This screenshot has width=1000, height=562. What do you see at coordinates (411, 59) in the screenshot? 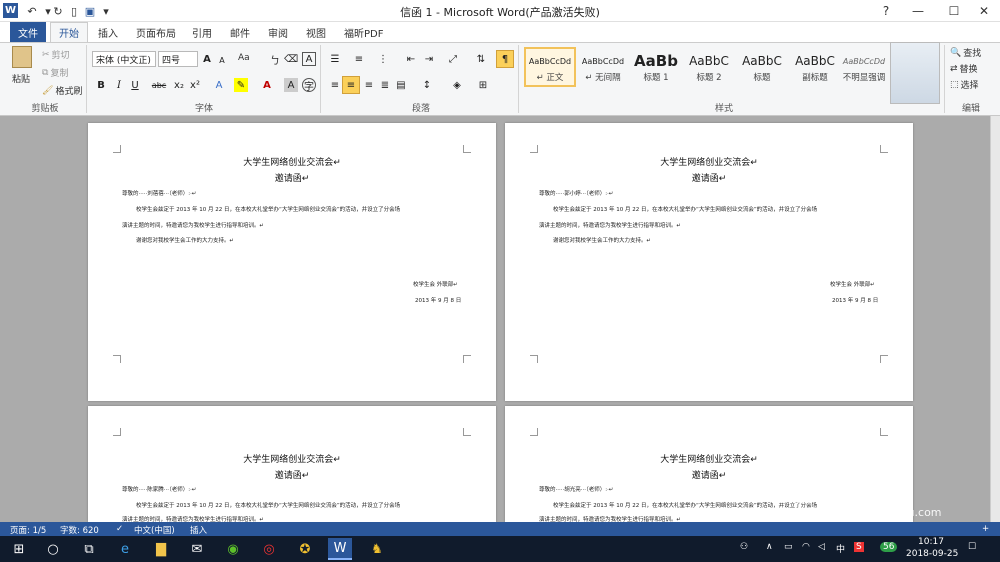
I see `decrease-indent-icon: ⇤` at bounding box center [411, 59].